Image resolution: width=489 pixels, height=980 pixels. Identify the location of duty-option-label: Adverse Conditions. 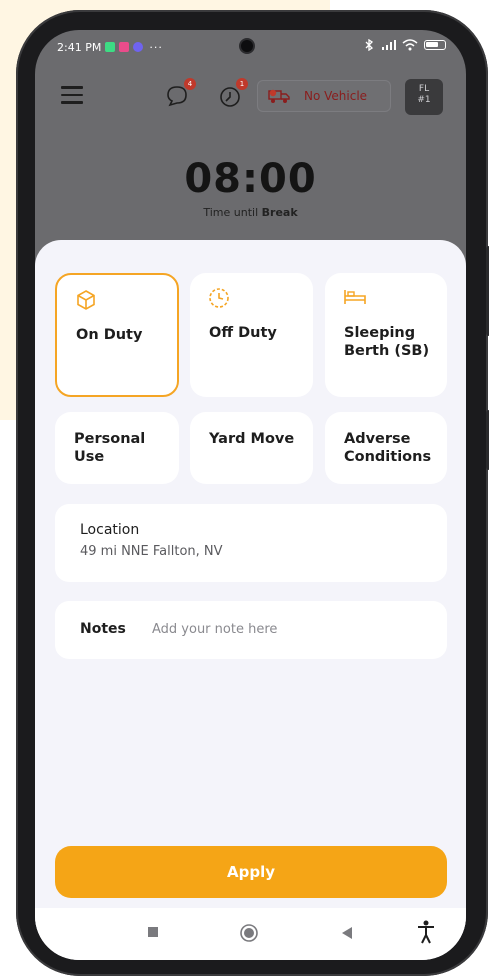
(388, 448).